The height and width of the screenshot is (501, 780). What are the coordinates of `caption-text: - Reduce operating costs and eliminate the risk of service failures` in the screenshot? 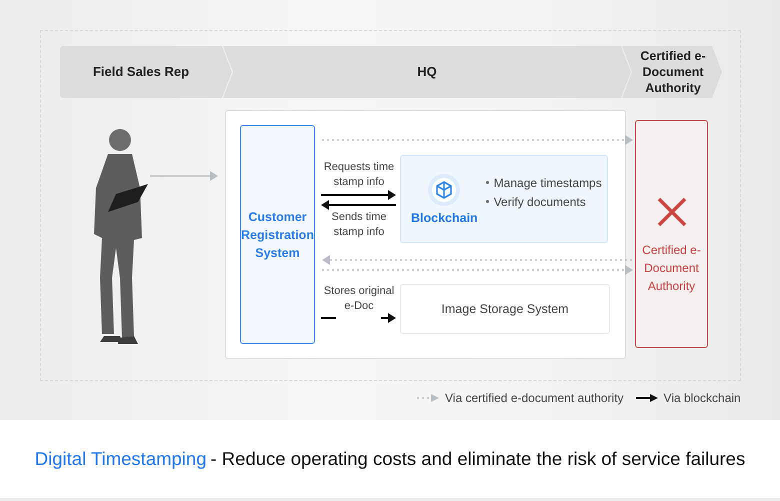 It's located at (478, 458).